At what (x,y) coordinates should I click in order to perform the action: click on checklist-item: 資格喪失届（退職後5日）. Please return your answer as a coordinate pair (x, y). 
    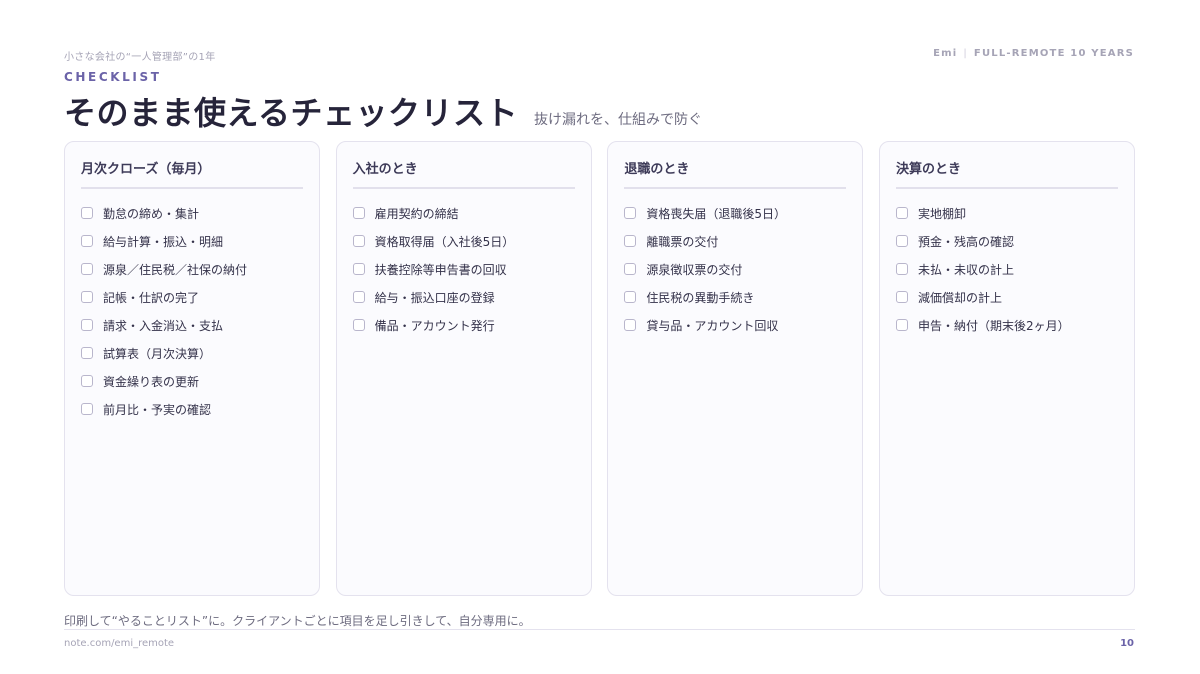
    Looking at the image, I should click on (735, 213).